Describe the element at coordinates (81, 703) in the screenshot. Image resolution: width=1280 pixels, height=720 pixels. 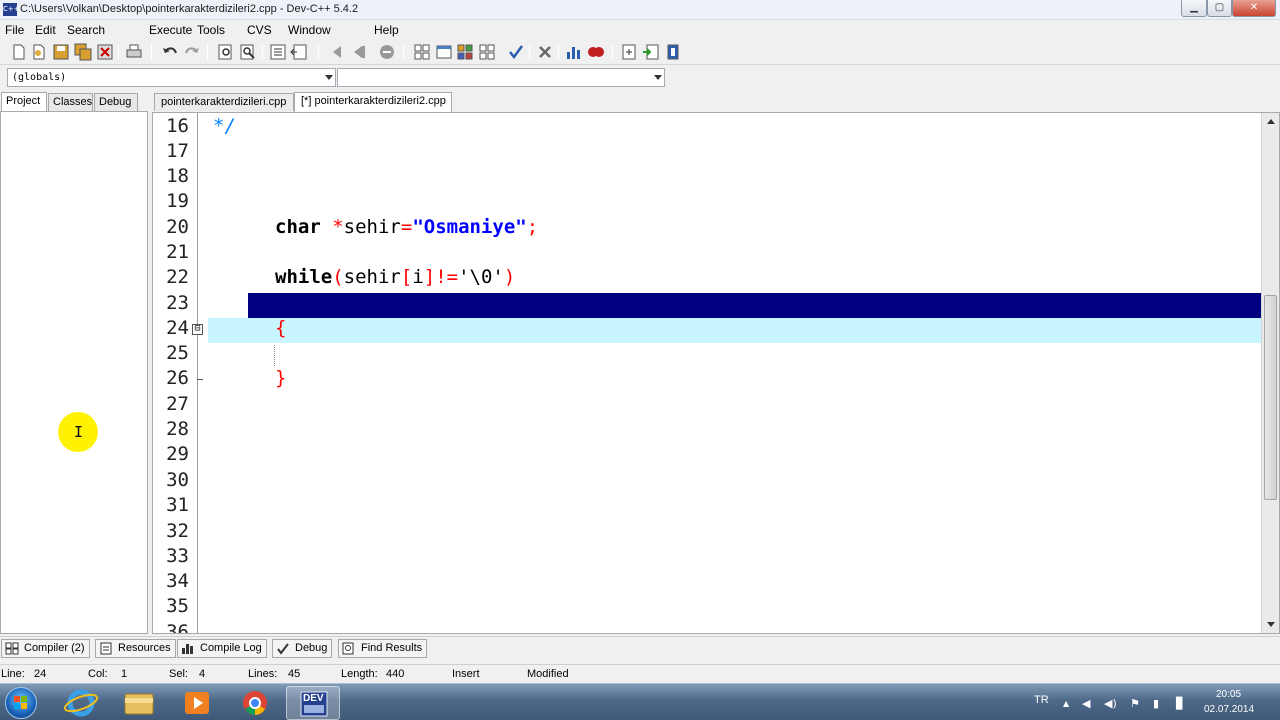
I see `taskbar-internet-explorer` at that location.